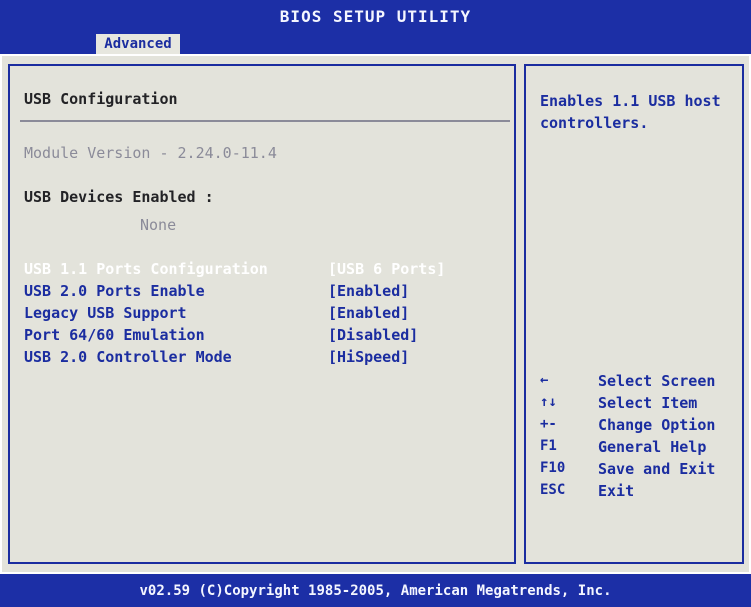 The image size is (751, 607). What do you see at coordinates (630, 112) in the screenshot?
I see `help-description: Enables 1.1 USB host controllers.` at bounding box center [630, 112].